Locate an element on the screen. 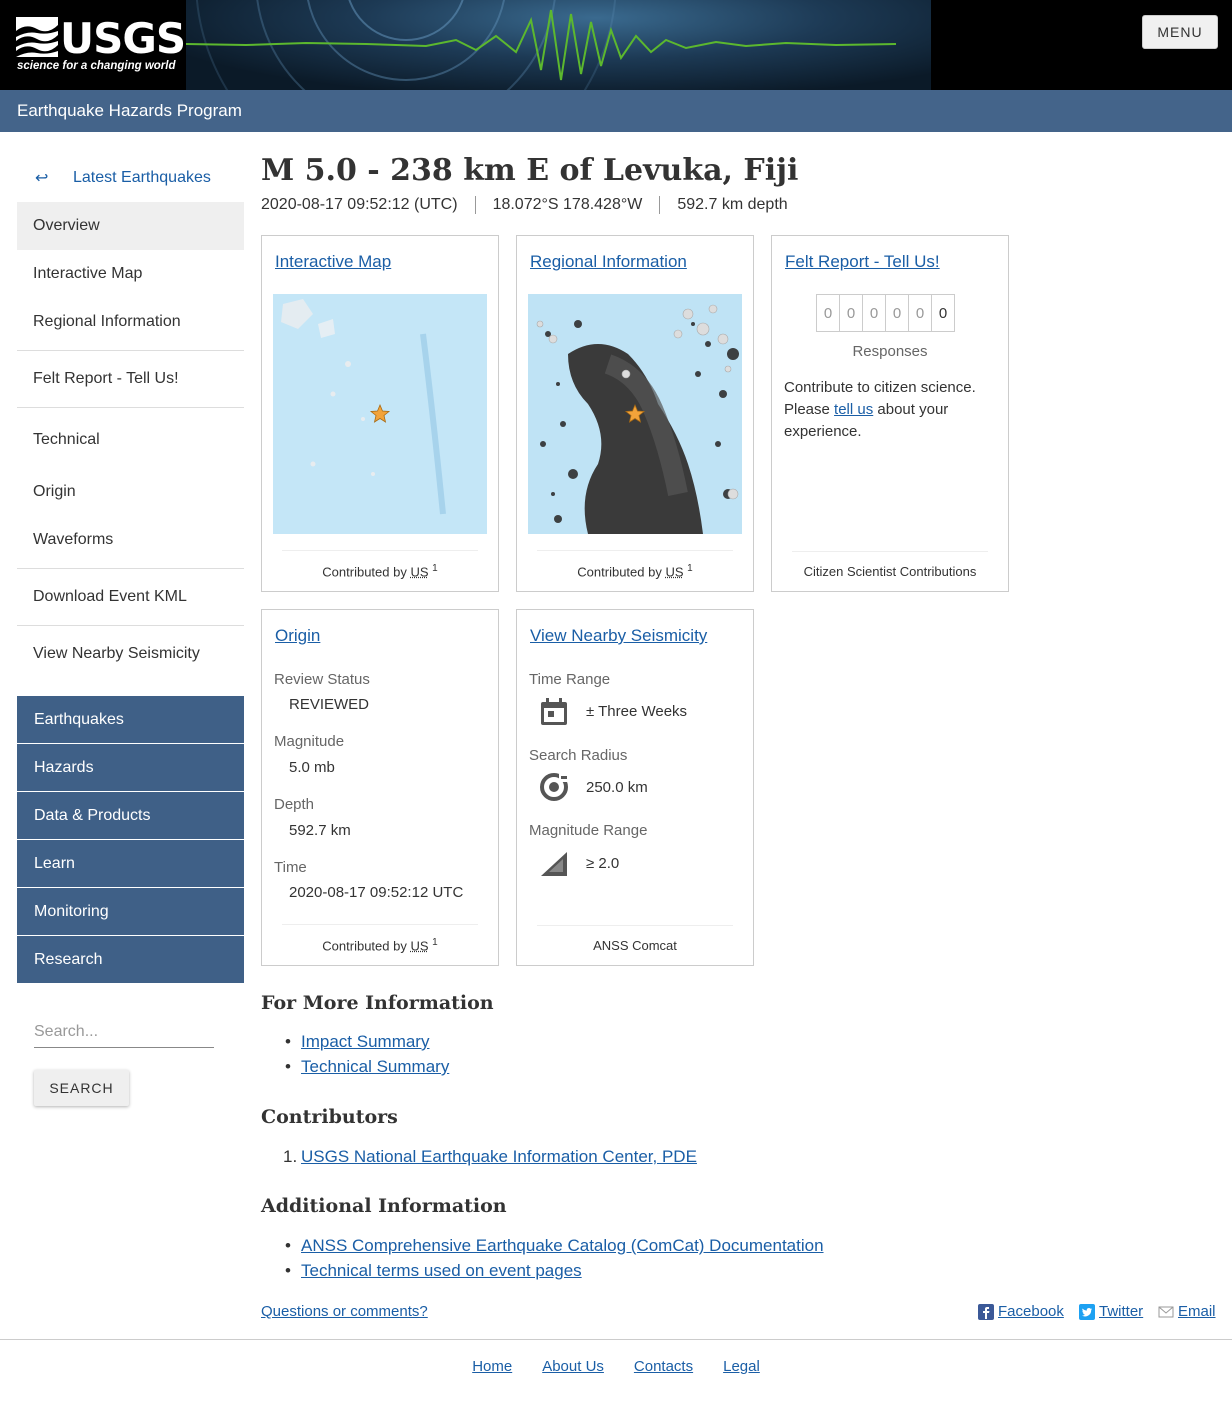 This screenshot has width=1232, height=1408. interactive-map-thumbnail is located at coordinates (380, 414).